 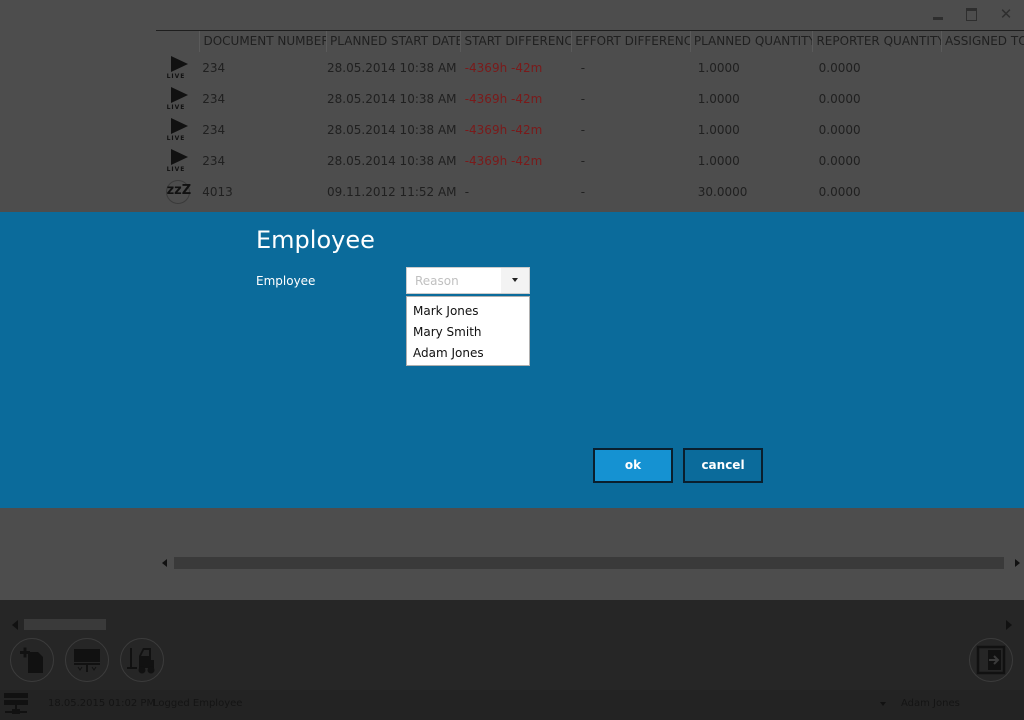 I want to click on toolbar-scrollbar-thumb, so click(x=65, y=624).